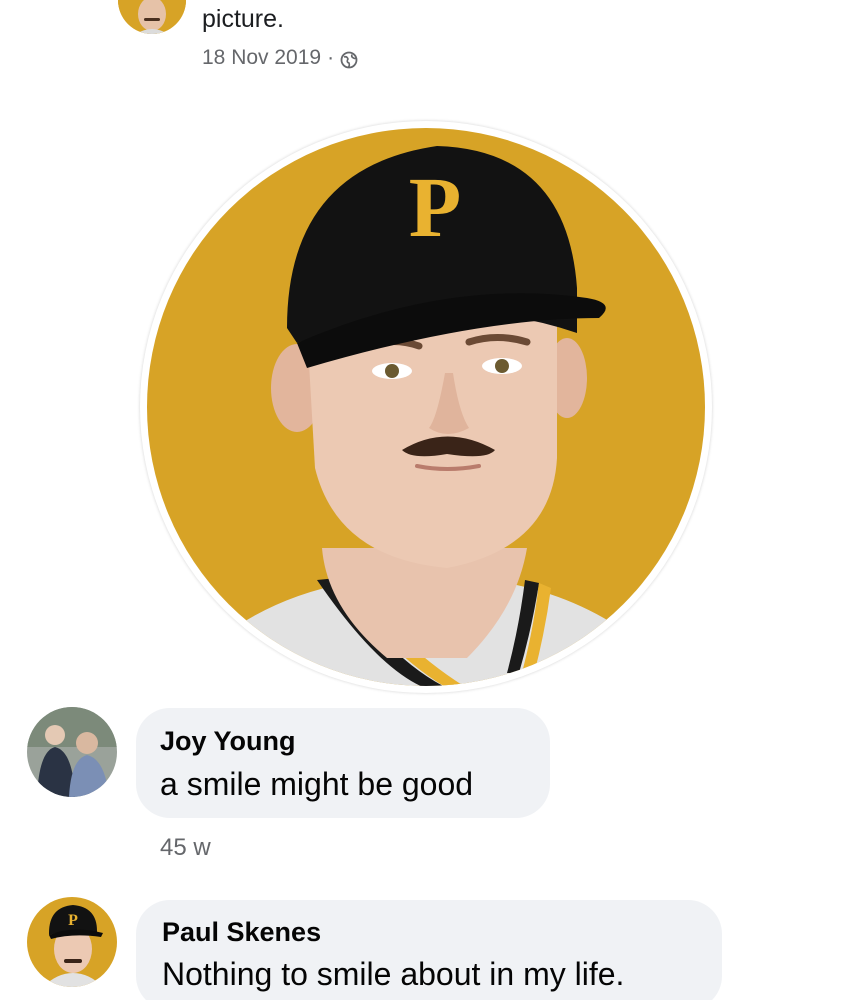  I want to click on comment-timestamp: 45 w, so click(185, 848).